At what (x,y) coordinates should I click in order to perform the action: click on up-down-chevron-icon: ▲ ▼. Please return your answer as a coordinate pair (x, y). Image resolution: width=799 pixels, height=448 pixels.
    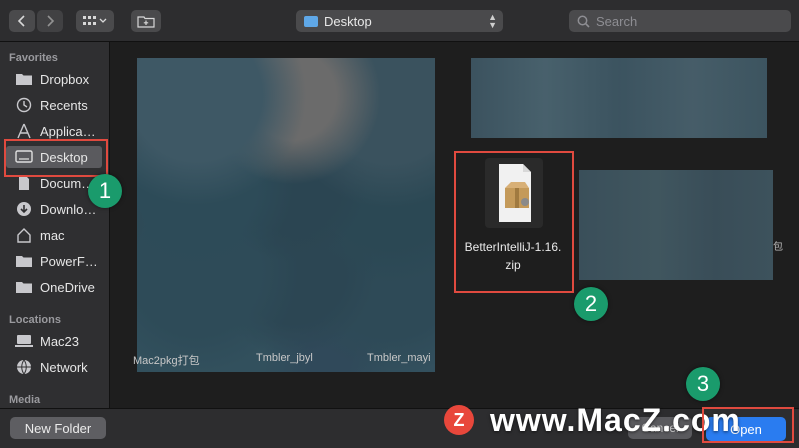
    Looking at the image, I should click on (492, 21).